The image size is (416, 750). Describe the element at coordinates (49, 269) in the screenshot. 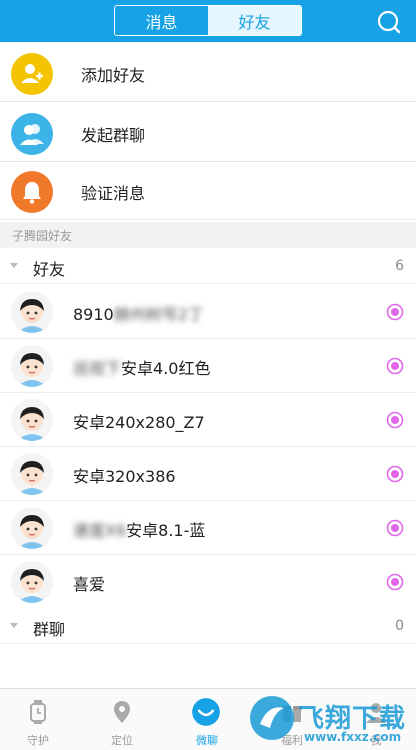

I see `group-name: 好友` at that location.